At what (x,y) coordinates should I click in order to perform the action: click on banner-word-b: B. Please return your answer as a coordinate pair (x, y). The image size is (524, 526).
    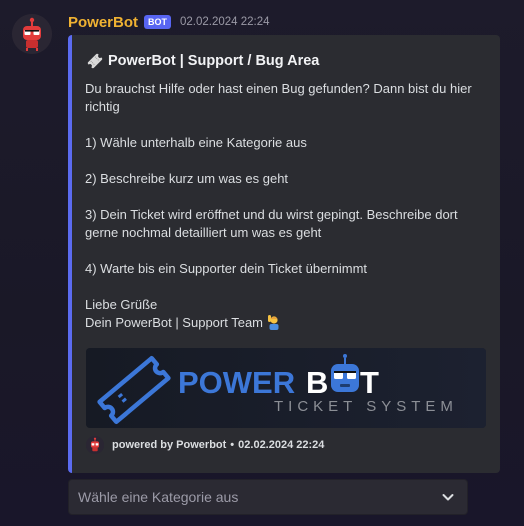
    Looking at the image, I should click on (317, 382).